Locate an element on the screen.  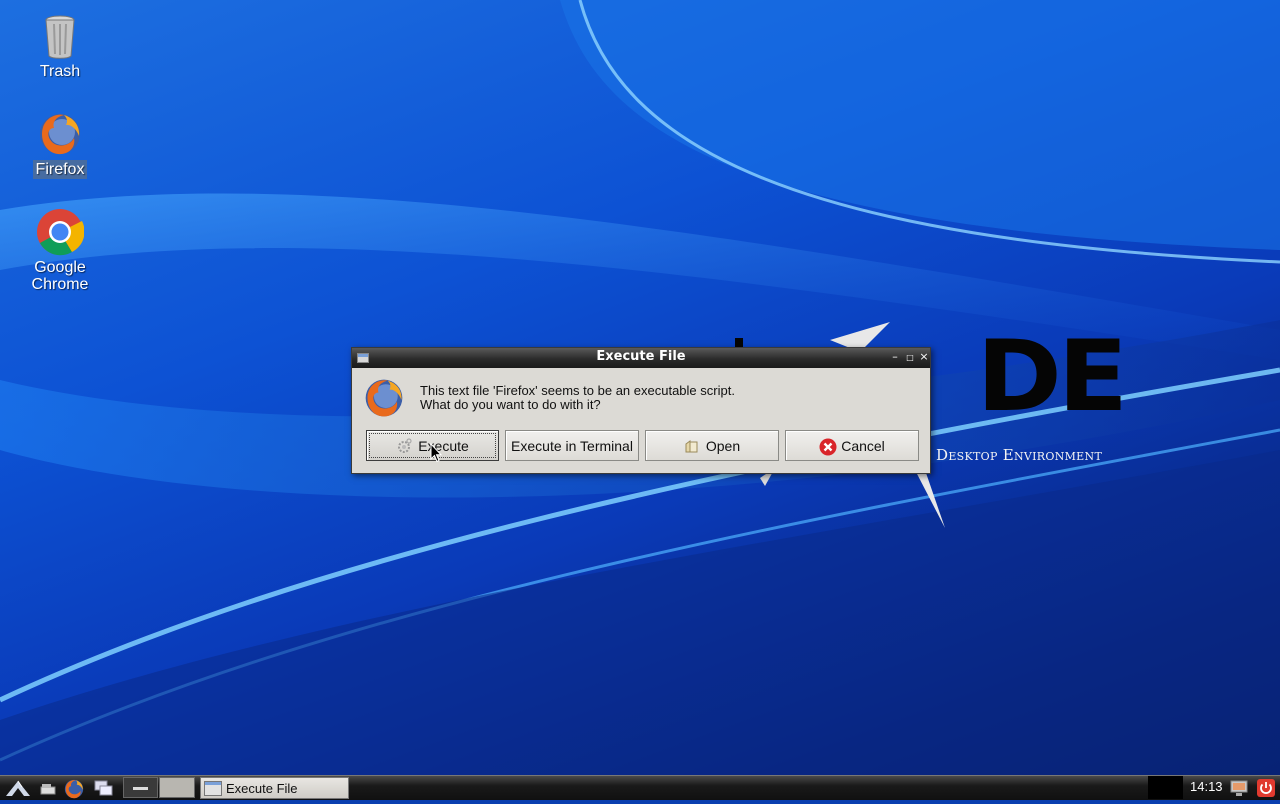
windows-icon is located at coordinates (103, 788).